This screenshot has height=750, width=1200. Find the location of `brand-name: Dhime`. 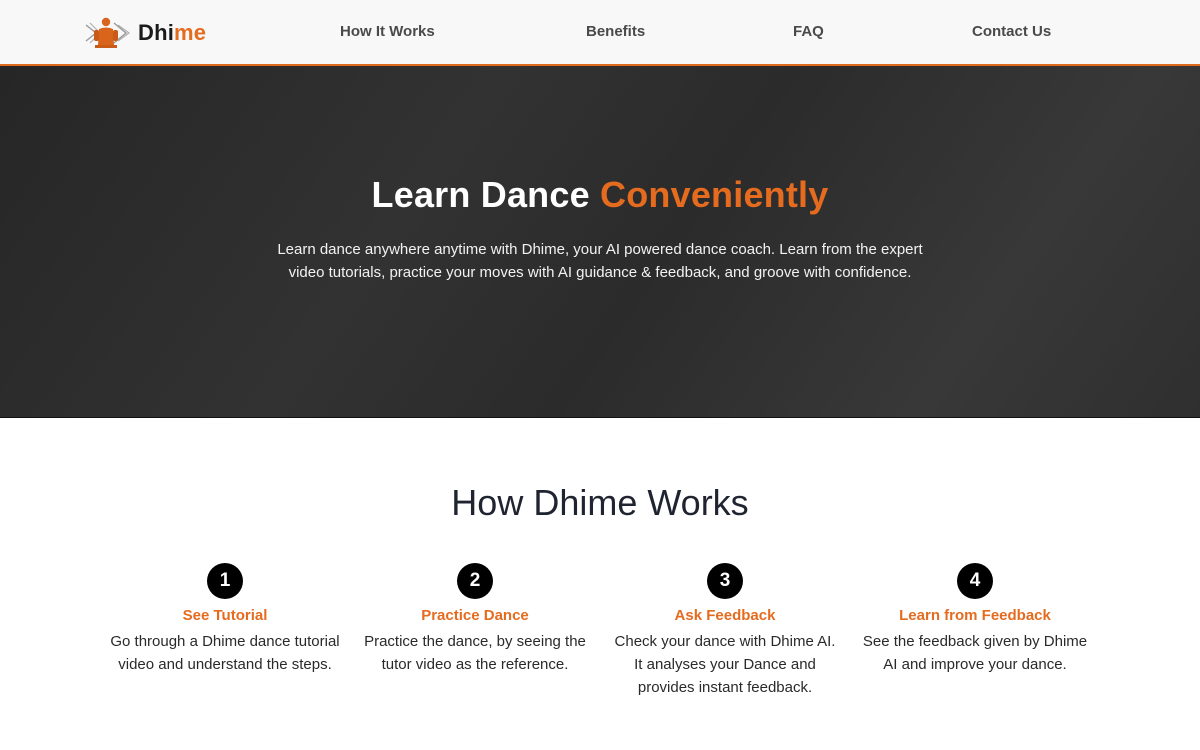

brand-name: Dhime is located at coordinates (172, 33).